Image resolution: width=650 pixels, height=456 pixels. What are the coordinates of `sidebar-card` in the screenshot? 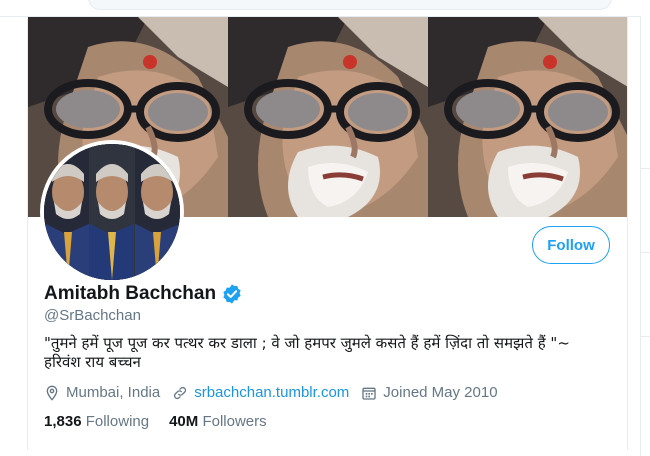 It's located at (645, 236).